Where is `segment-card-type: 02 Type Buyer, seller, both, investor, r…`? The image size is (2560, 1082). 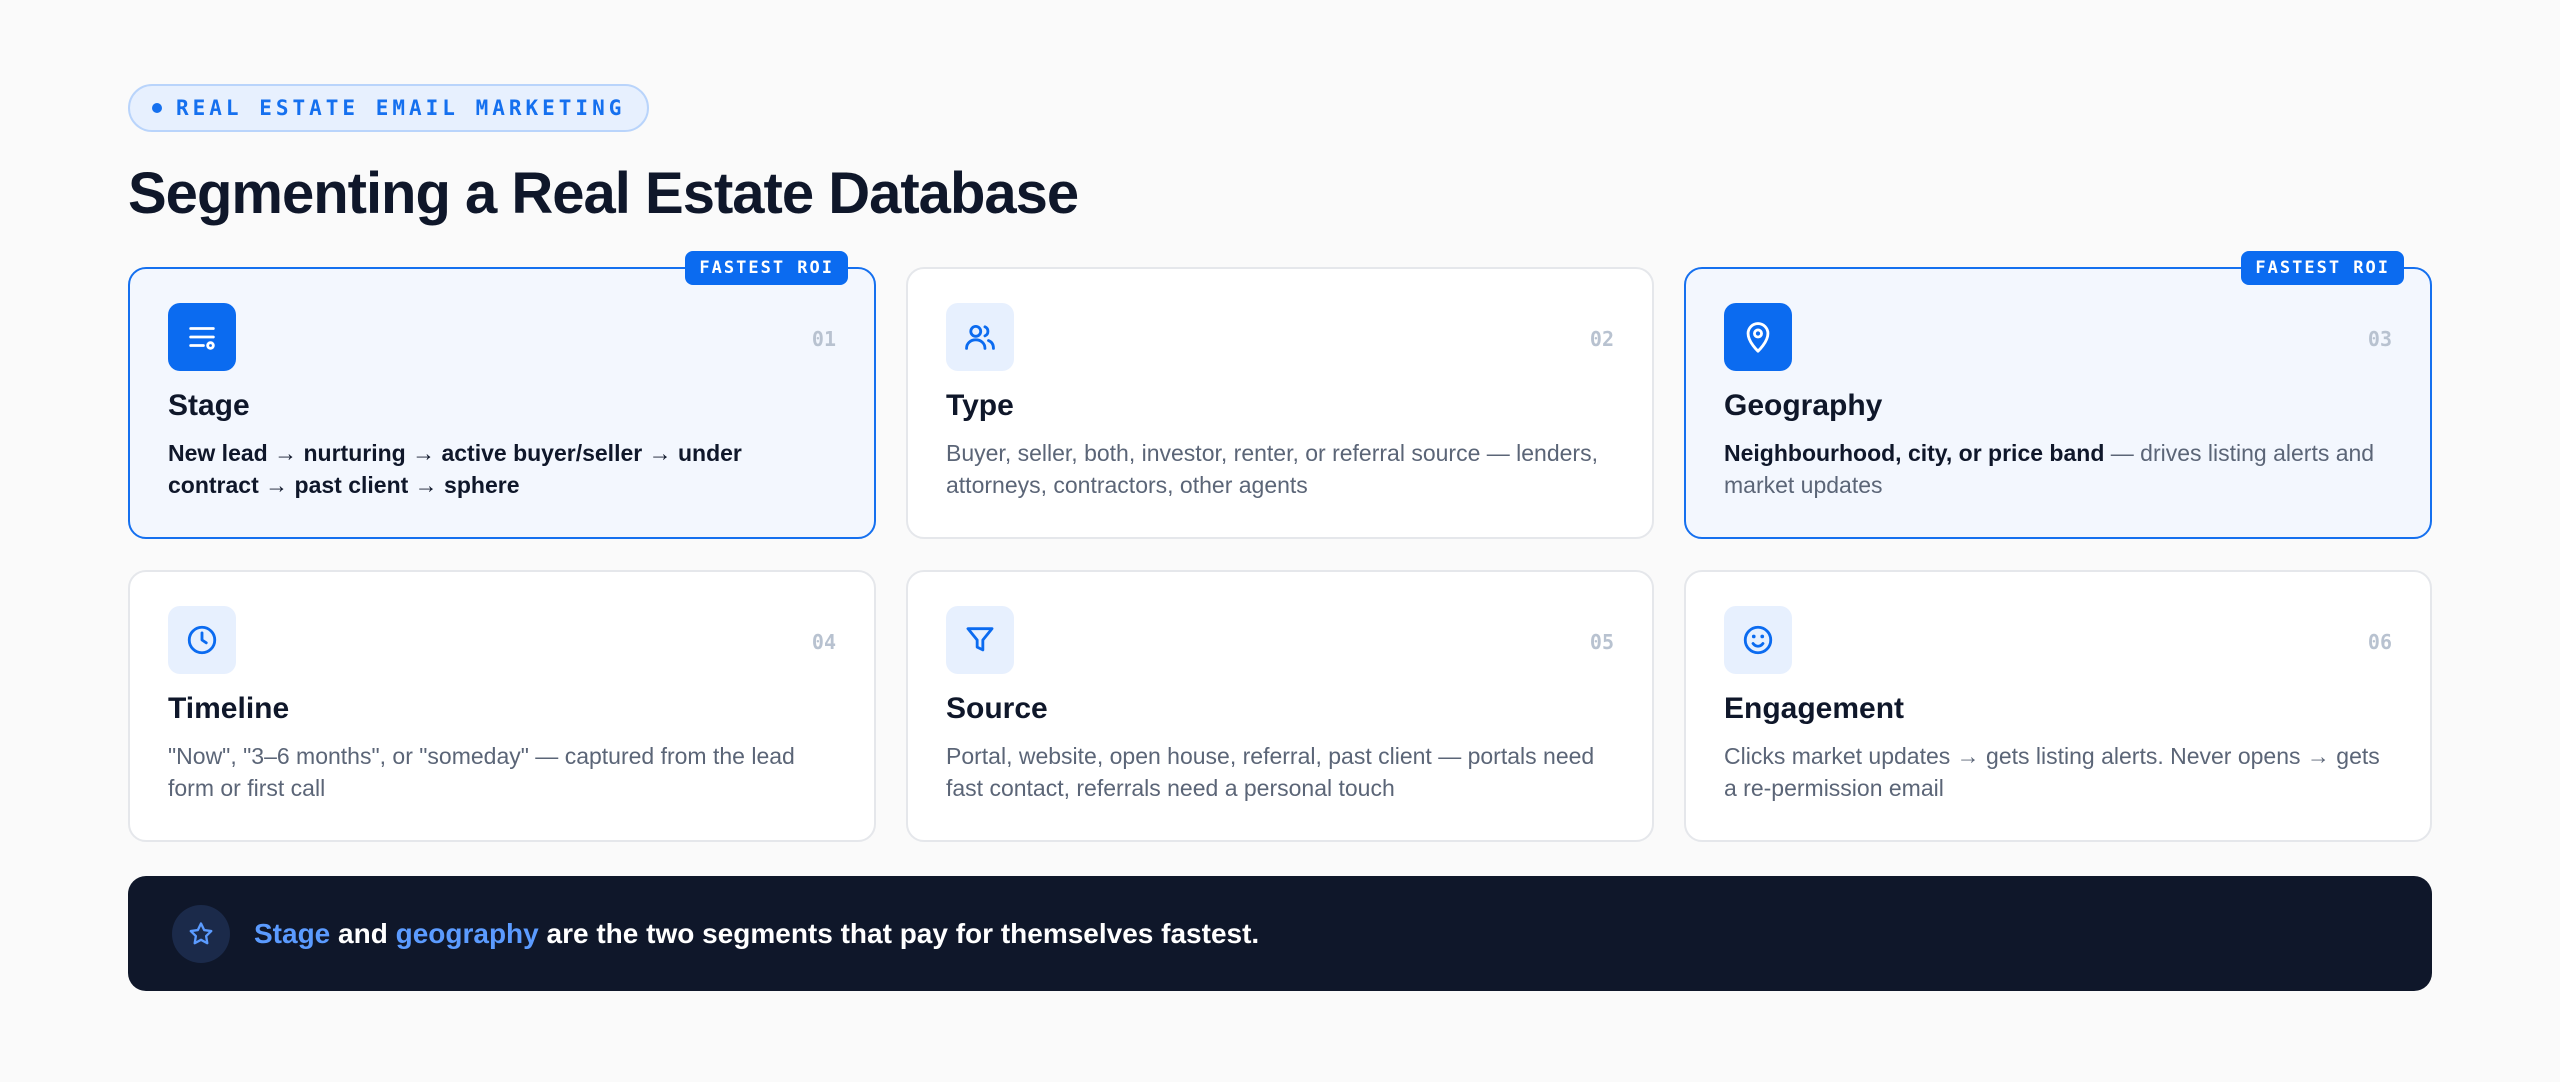
segment-card-type: 02 Type Buyer, seller, both, investor, r… is located at coordinates (1280, 403).